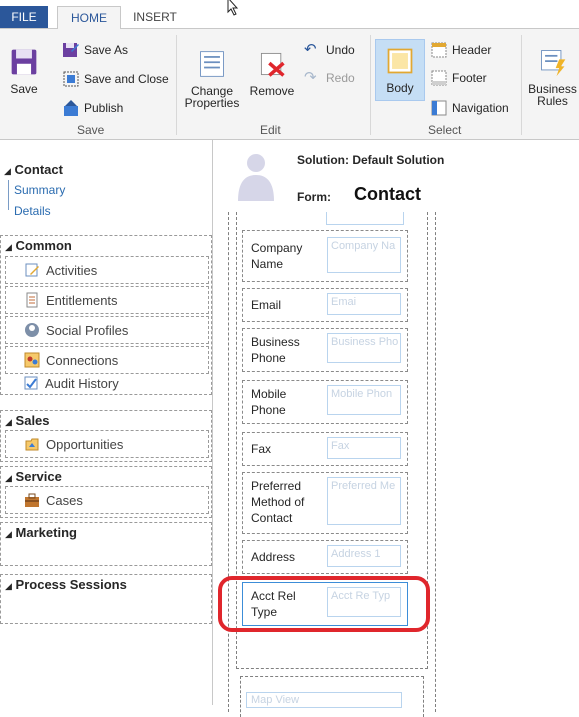  What do you see at coordinates (325, 503) in the screenshot?
I see `field-preferred-method-of-contact: Preferred Method of Contact Preferred Me` at bounding box center [325, 503].